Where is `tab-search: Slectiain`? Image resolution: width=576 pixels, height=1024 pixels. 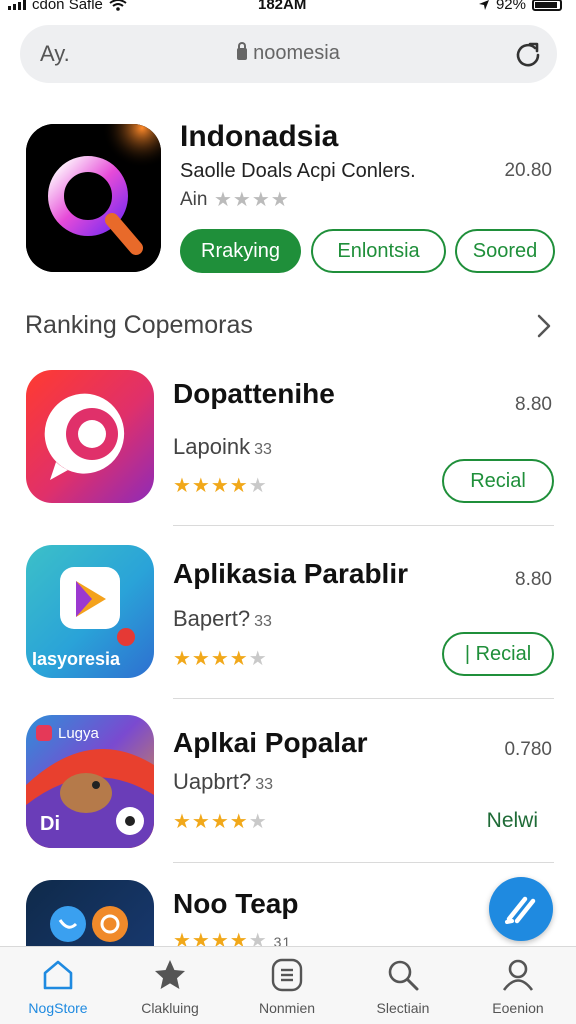
tab-search: Slectiain is located at coordinates (403, 985).